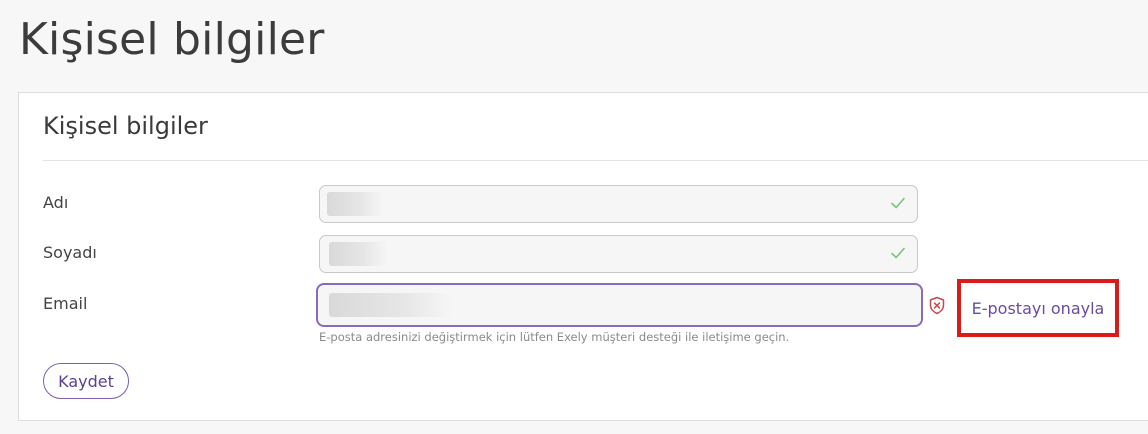 This screenshot has height=434, width=1148. Describe the element at coordinates (86, 381) in the screenshot. I see `save-button: Kaydet` at that location.